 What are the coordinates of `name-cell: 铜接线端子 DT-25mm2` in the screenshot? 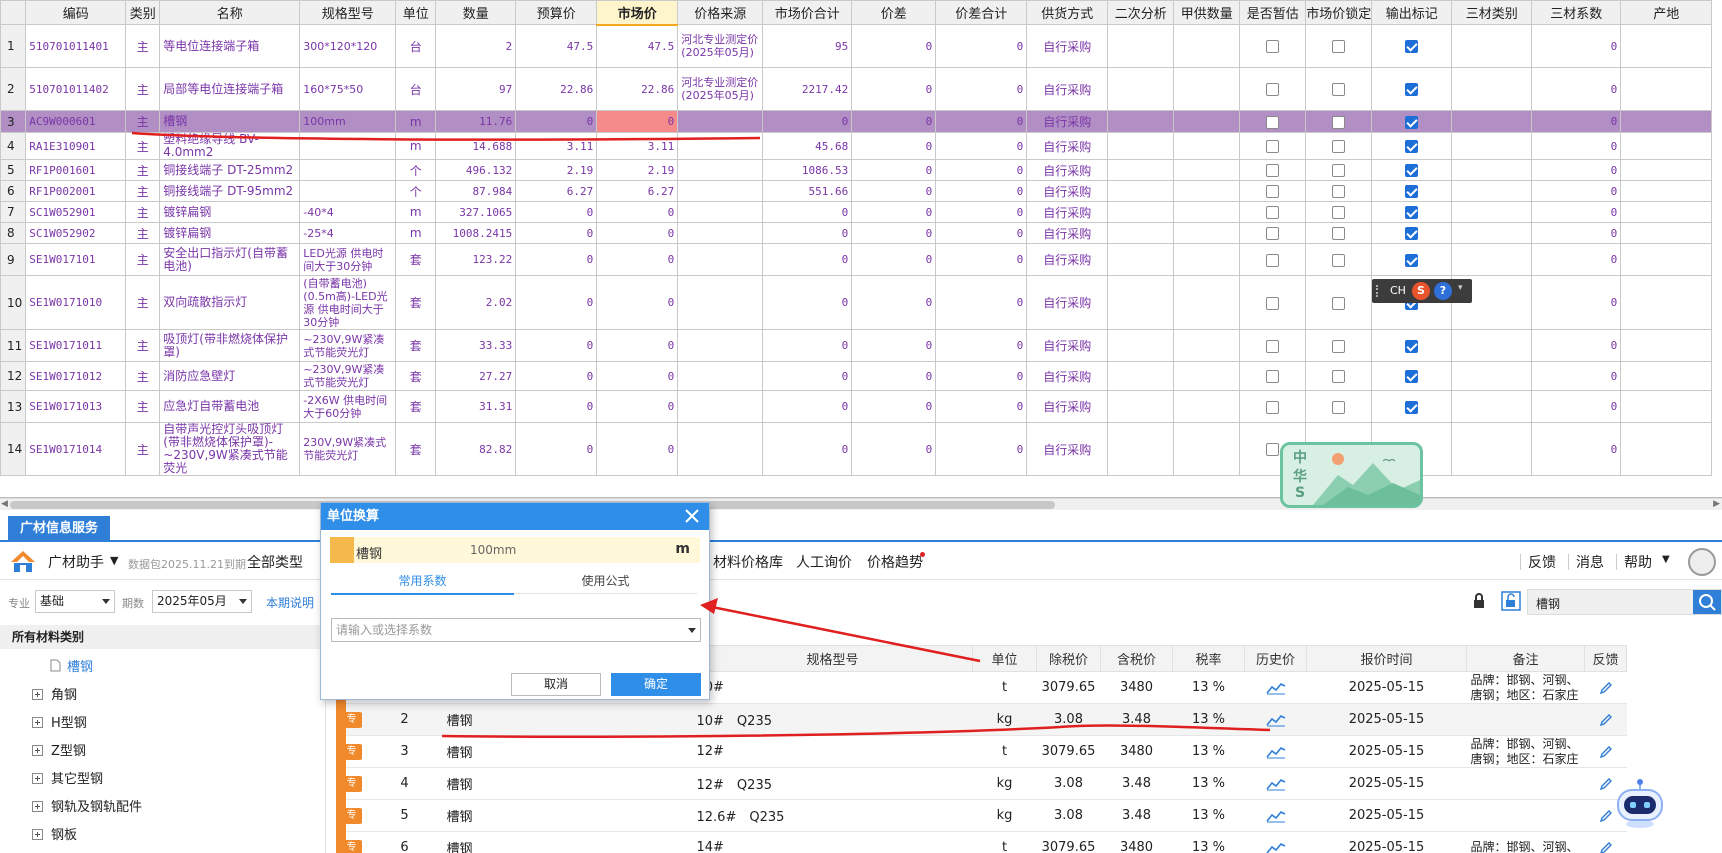 It's located at (230, 170).